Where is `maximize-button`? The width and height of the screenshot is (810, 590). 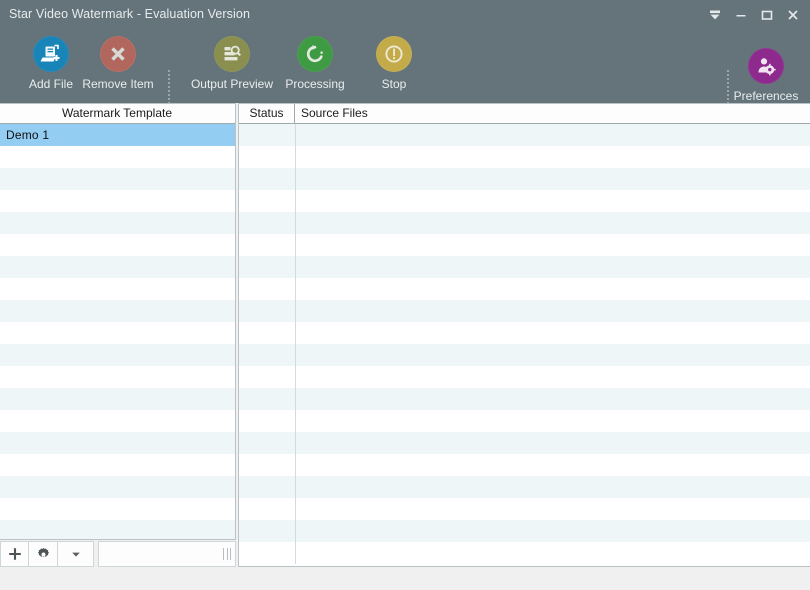
maximize-button is located at coordinates (767, 15).